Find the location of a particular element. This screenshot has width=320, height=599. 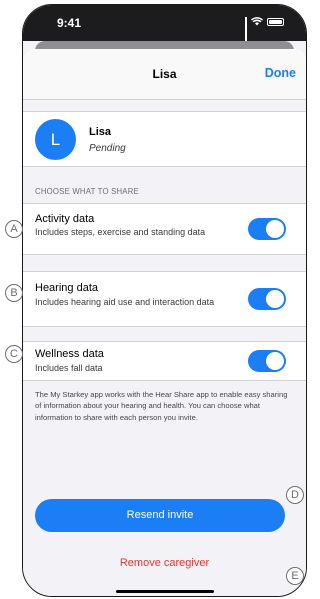

row-title: Hearing data is located at coordinates (66, 288).